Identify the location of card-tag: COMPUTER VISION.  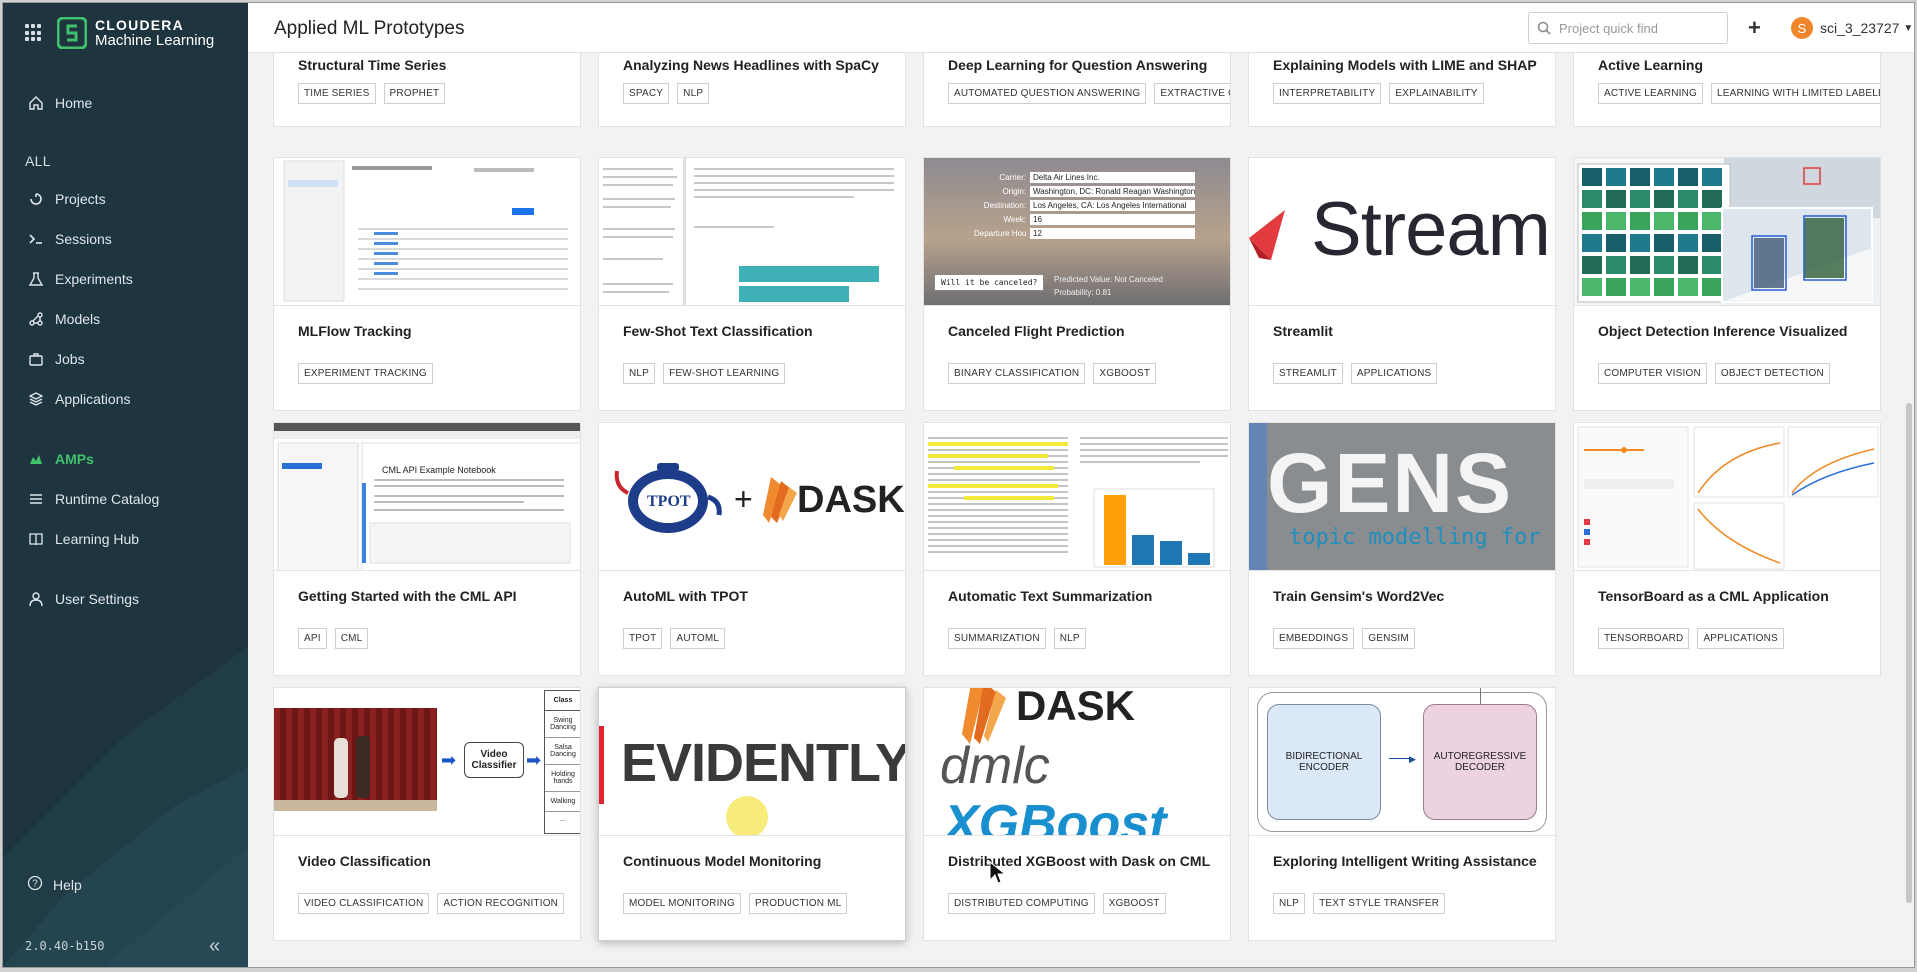
(1652, 373).